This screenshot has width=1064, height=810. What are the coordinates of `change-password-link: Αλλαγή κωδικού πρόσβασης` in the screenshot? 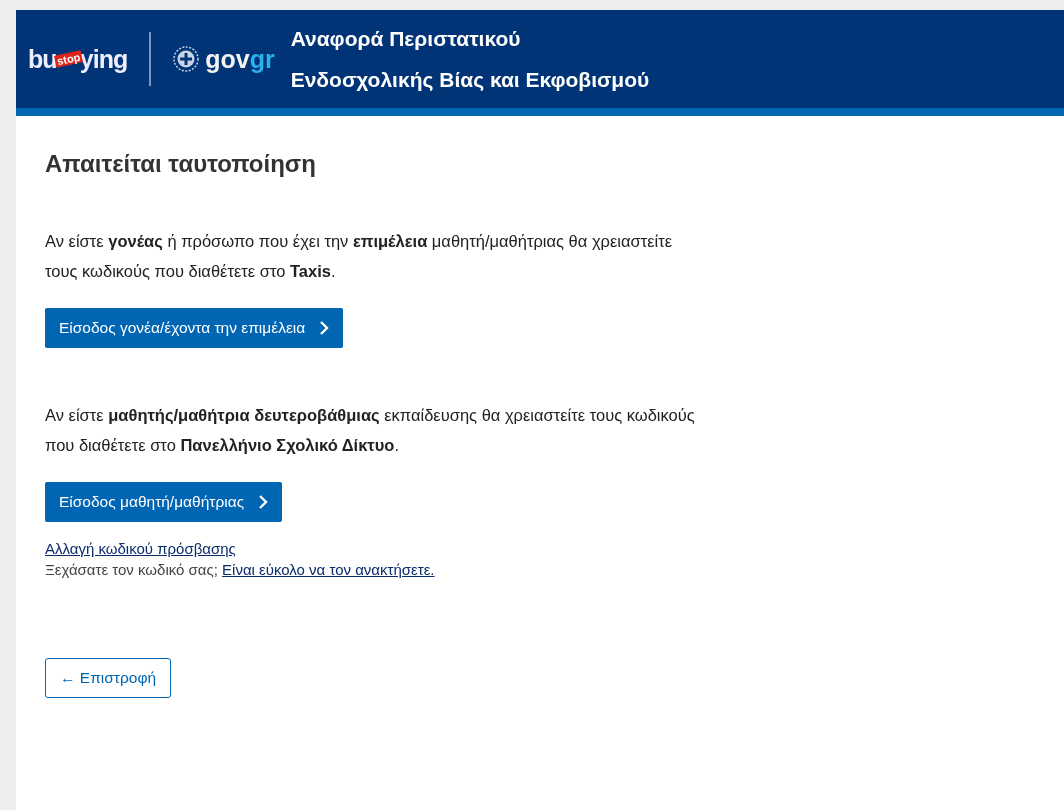 It's located at (540, 548).